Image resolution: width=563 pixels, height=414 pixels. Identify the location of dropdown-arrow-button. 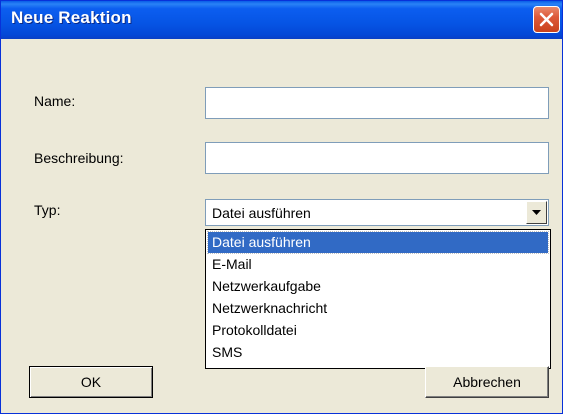
(536, 212).